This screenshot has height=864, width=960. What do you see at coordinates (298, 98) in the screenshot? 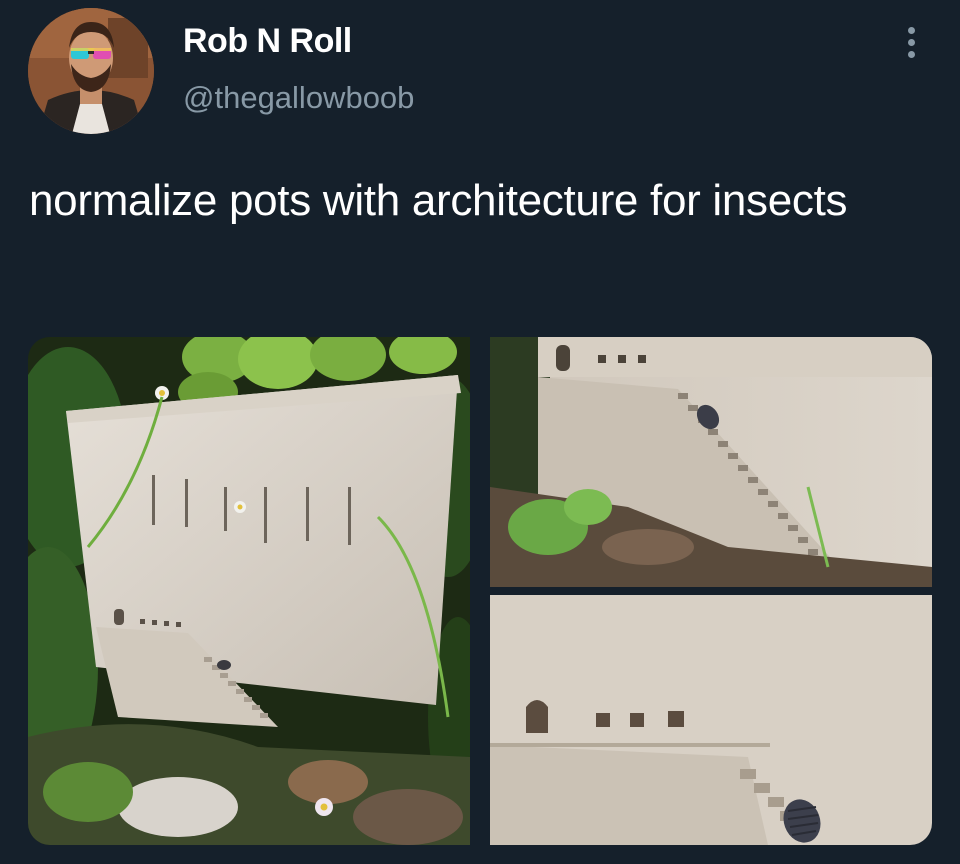
I see `author-handle: @thegallowboob` at bounding box center [298, 98].